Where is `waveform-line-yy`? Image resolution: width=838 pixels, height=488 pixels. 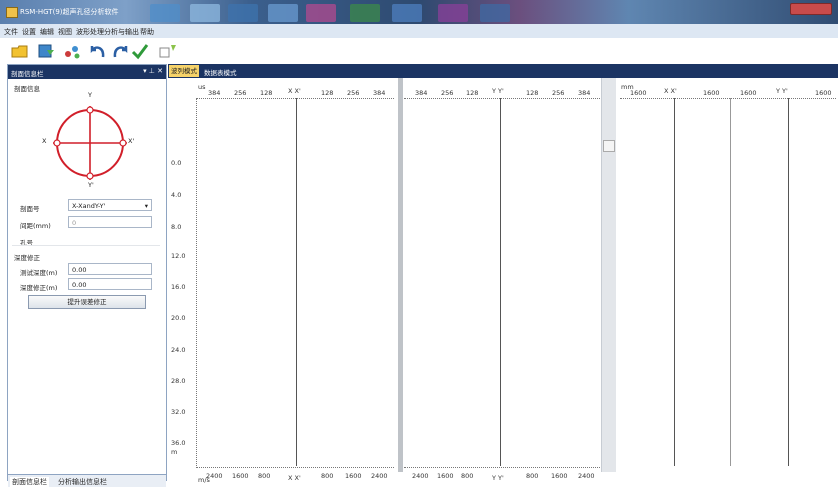 waveform-line-yy is located at coordinates (500, 282).